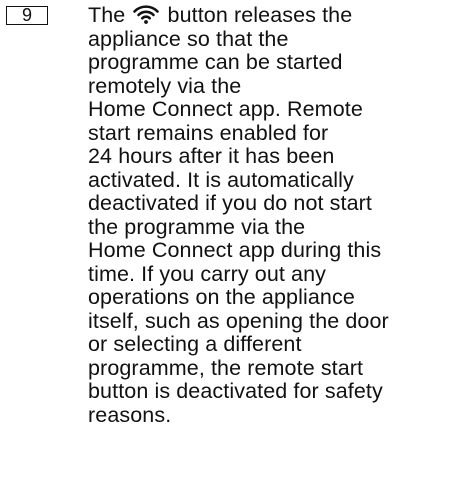 The height and width of the screenshot is (486, 462). I want to click on text-line: button is deactivated for safety, so click(235, 391).